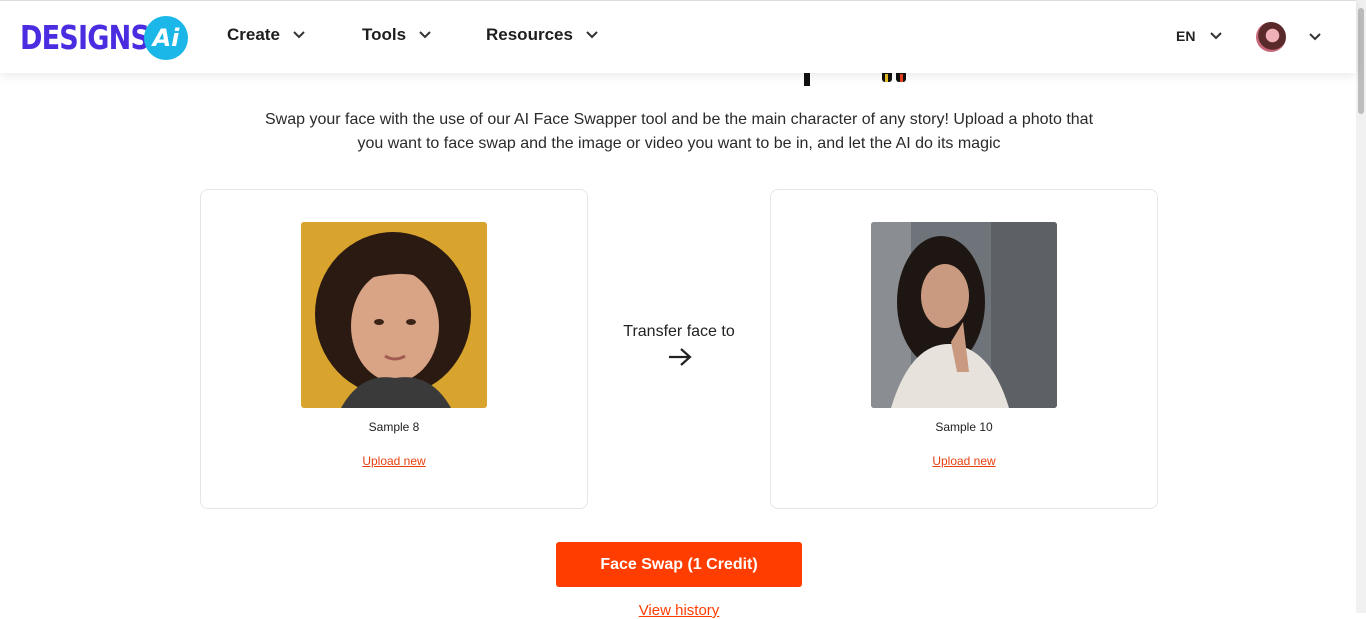 The width and height of the screenshot is (1366, 619). What do you see at coordinates (1361, 306) in the screenshot?
I see `page-scrollbar` at bounding box center [1361, 306].